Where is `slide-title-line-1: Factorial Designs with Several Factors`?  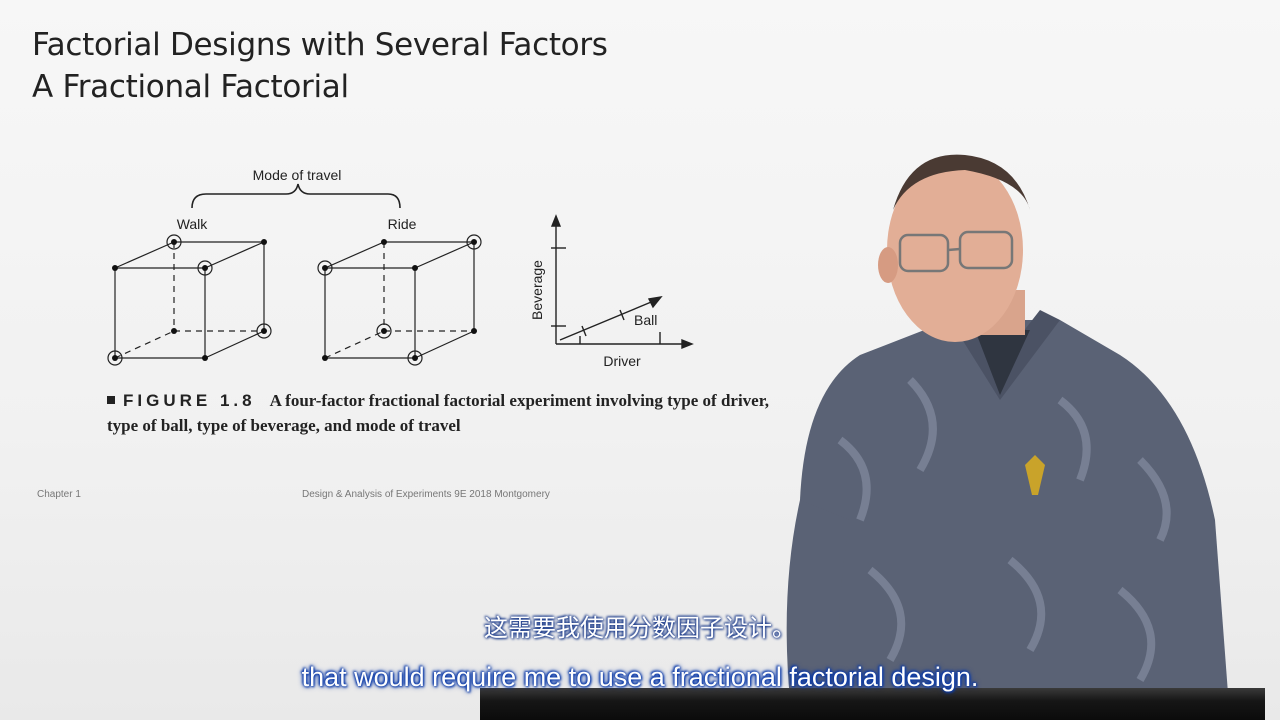 slide-title-line-1: Factorial Designs with Several Factors is located at coordinates (320, 45).